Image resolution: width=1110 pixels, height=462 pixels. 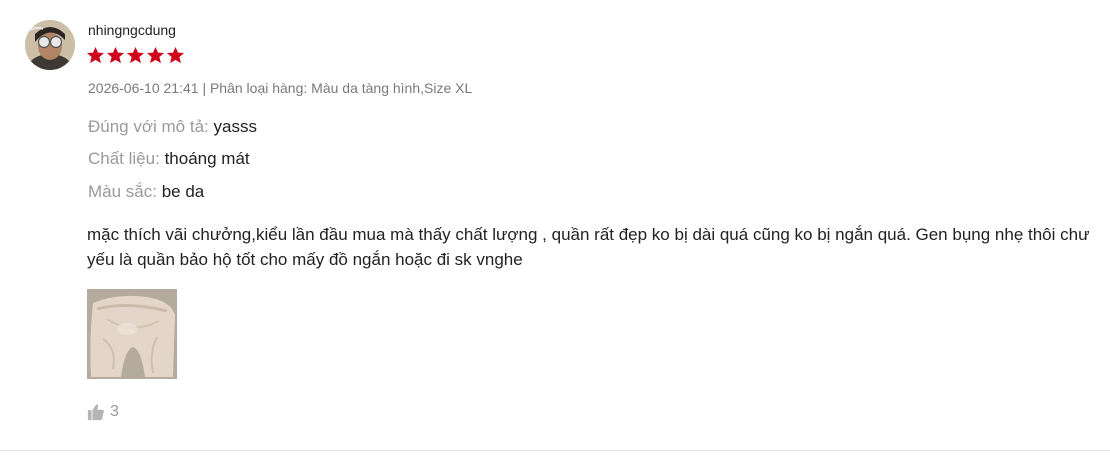 I want to click on attribute-key: Màu sắc:, so click(x=122, y=191).